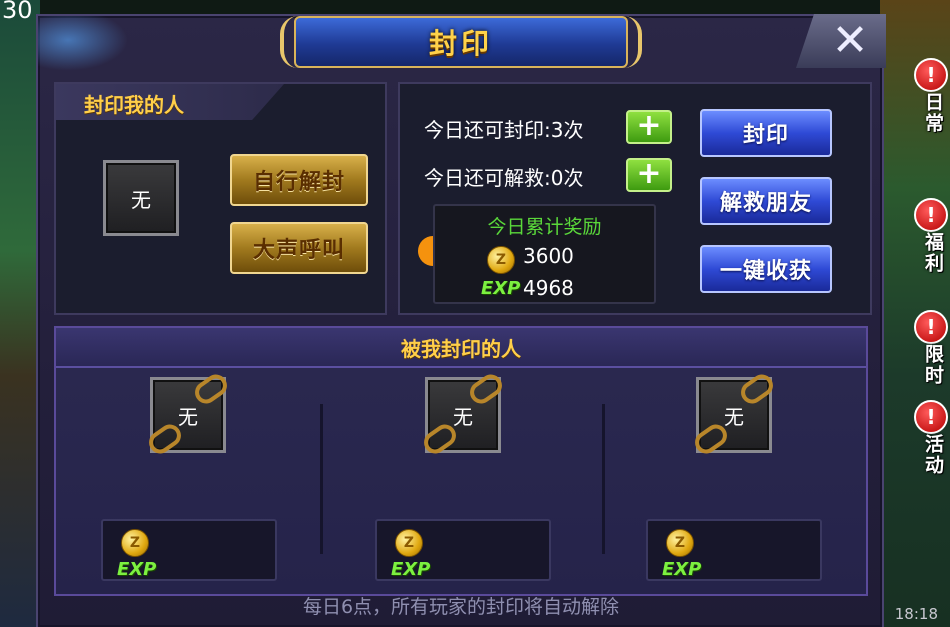 This screenshot has height=627, width=950. I want to click on side-tab-label: 日常, so click(933, 113).